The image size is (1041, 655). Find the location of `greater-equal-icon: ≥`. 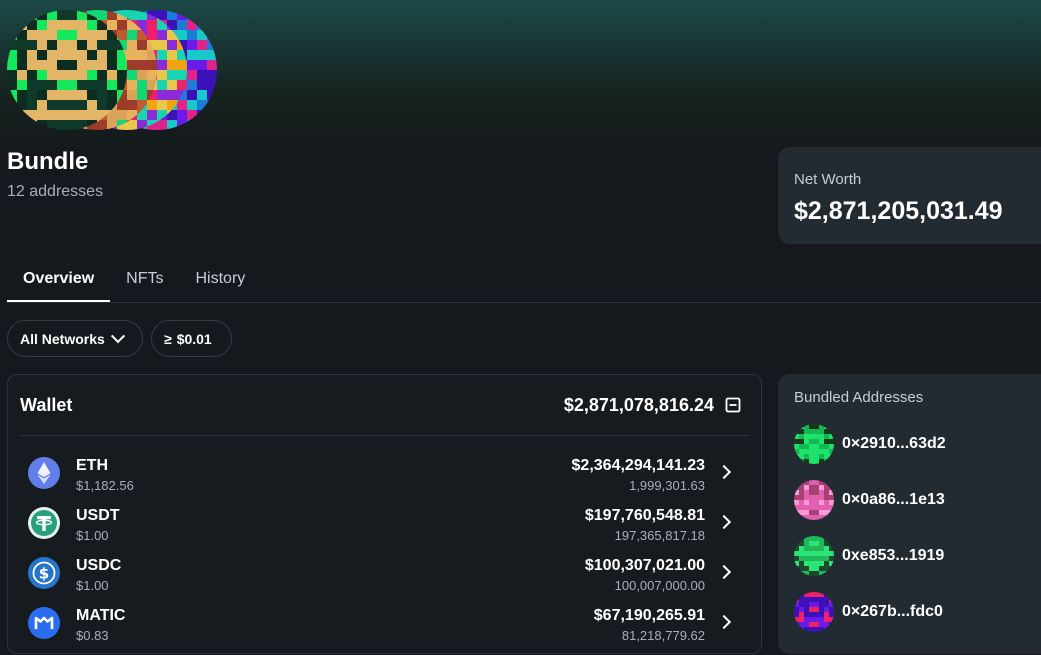

greater-equal-icon: ≥ is located at coordinates (168, 338).